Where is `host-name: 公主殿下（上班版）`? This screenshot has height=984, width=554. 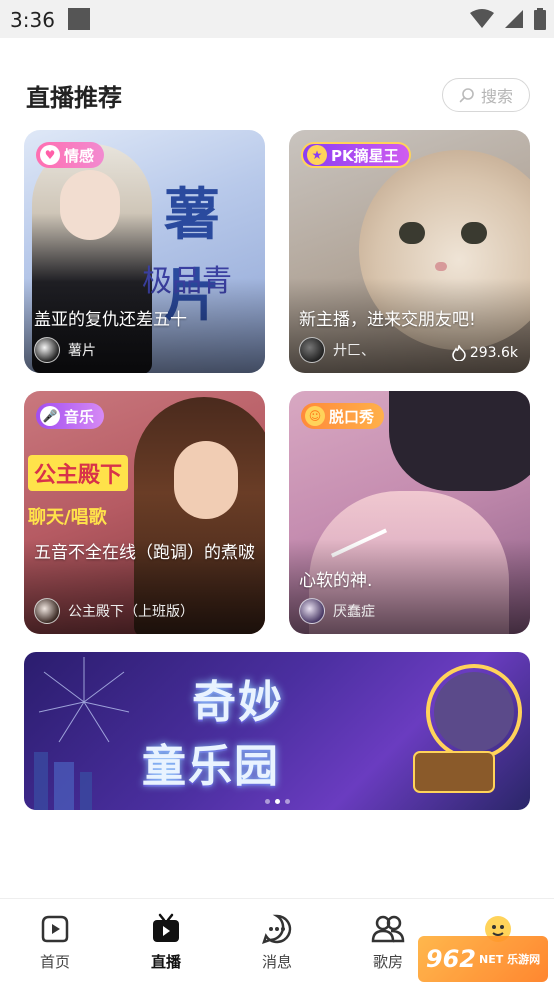 host-name: 公主殿下（上班版） is located at coordinates (131, 612).